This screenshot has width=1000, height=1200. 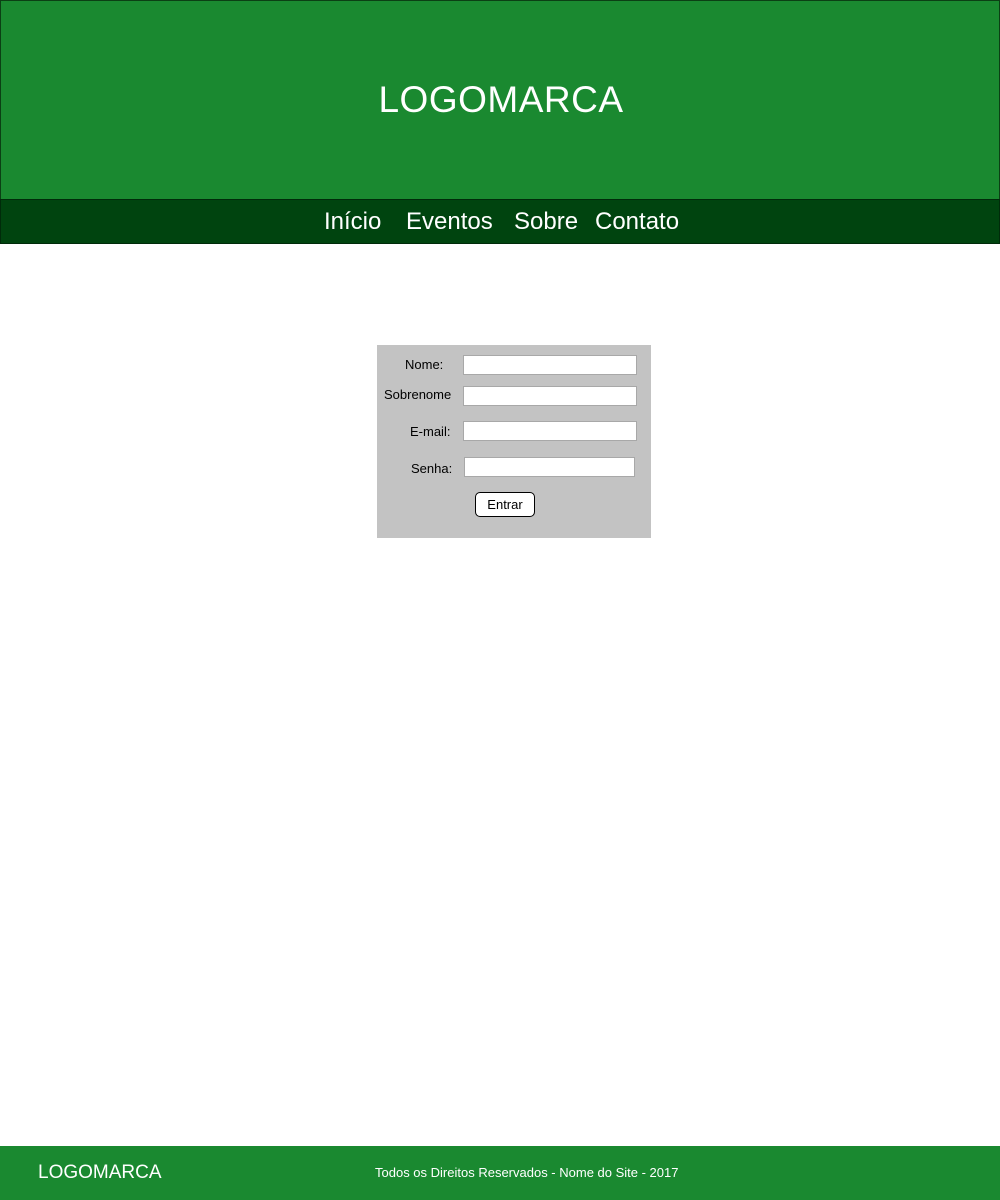 What do you see at coordinates (352, 222) in the screenshot?
I see `nav-item-inicio: Início` at bounding box center [352, 222].